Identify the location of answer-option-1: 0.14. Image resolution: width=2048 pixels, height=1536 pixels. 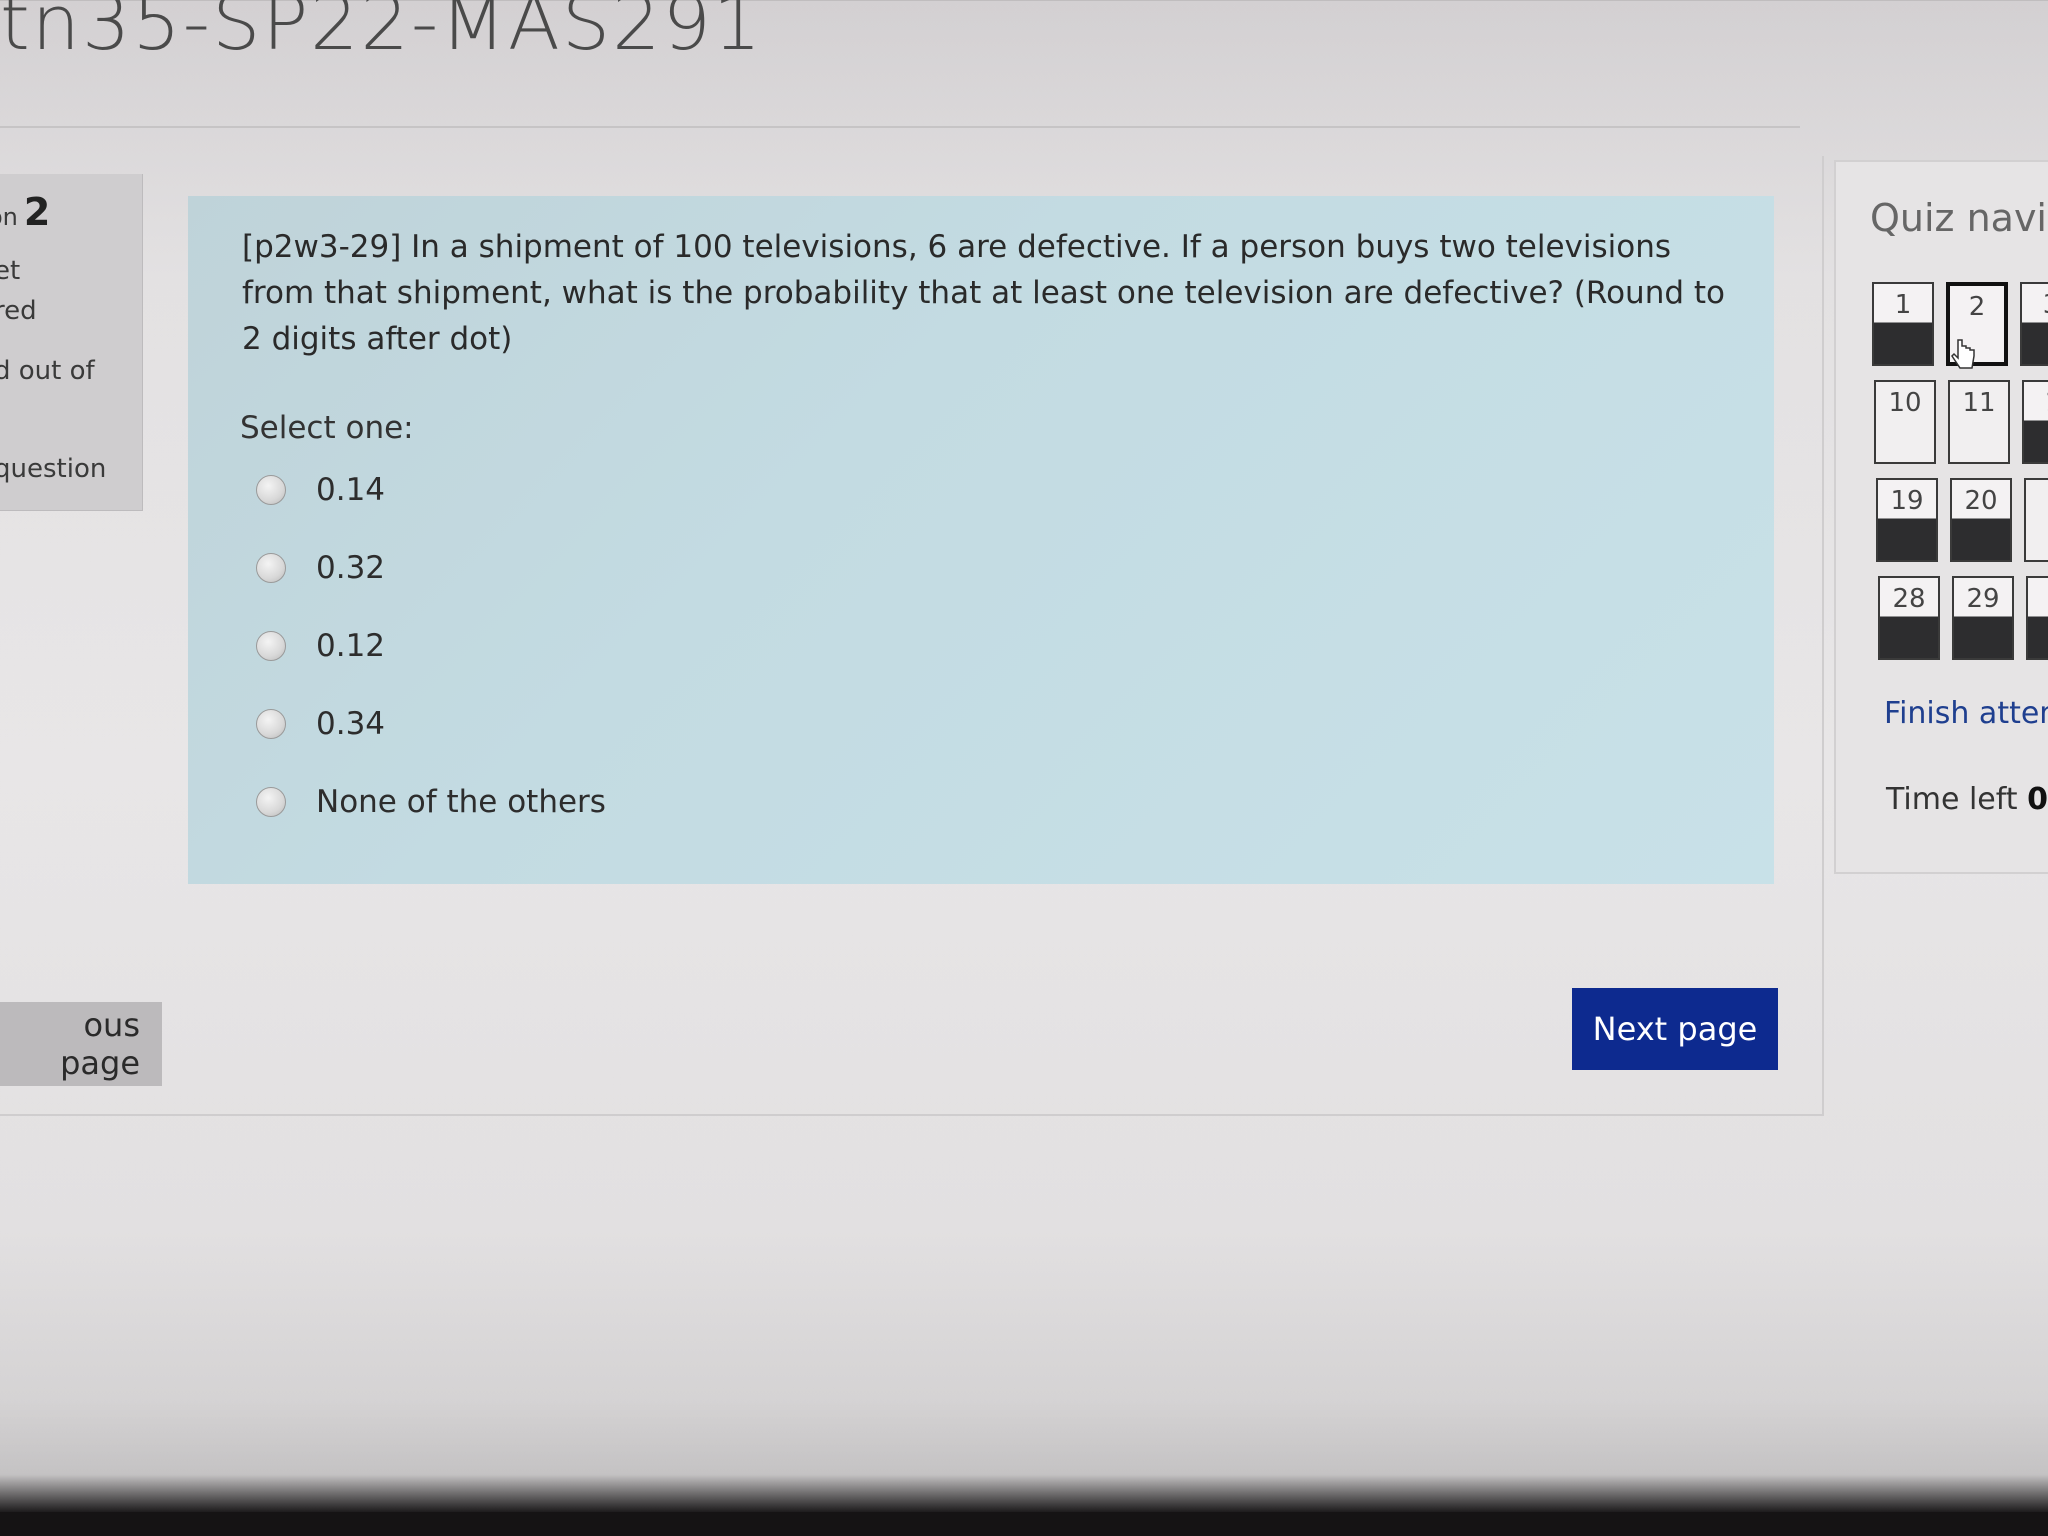
(320, 490).